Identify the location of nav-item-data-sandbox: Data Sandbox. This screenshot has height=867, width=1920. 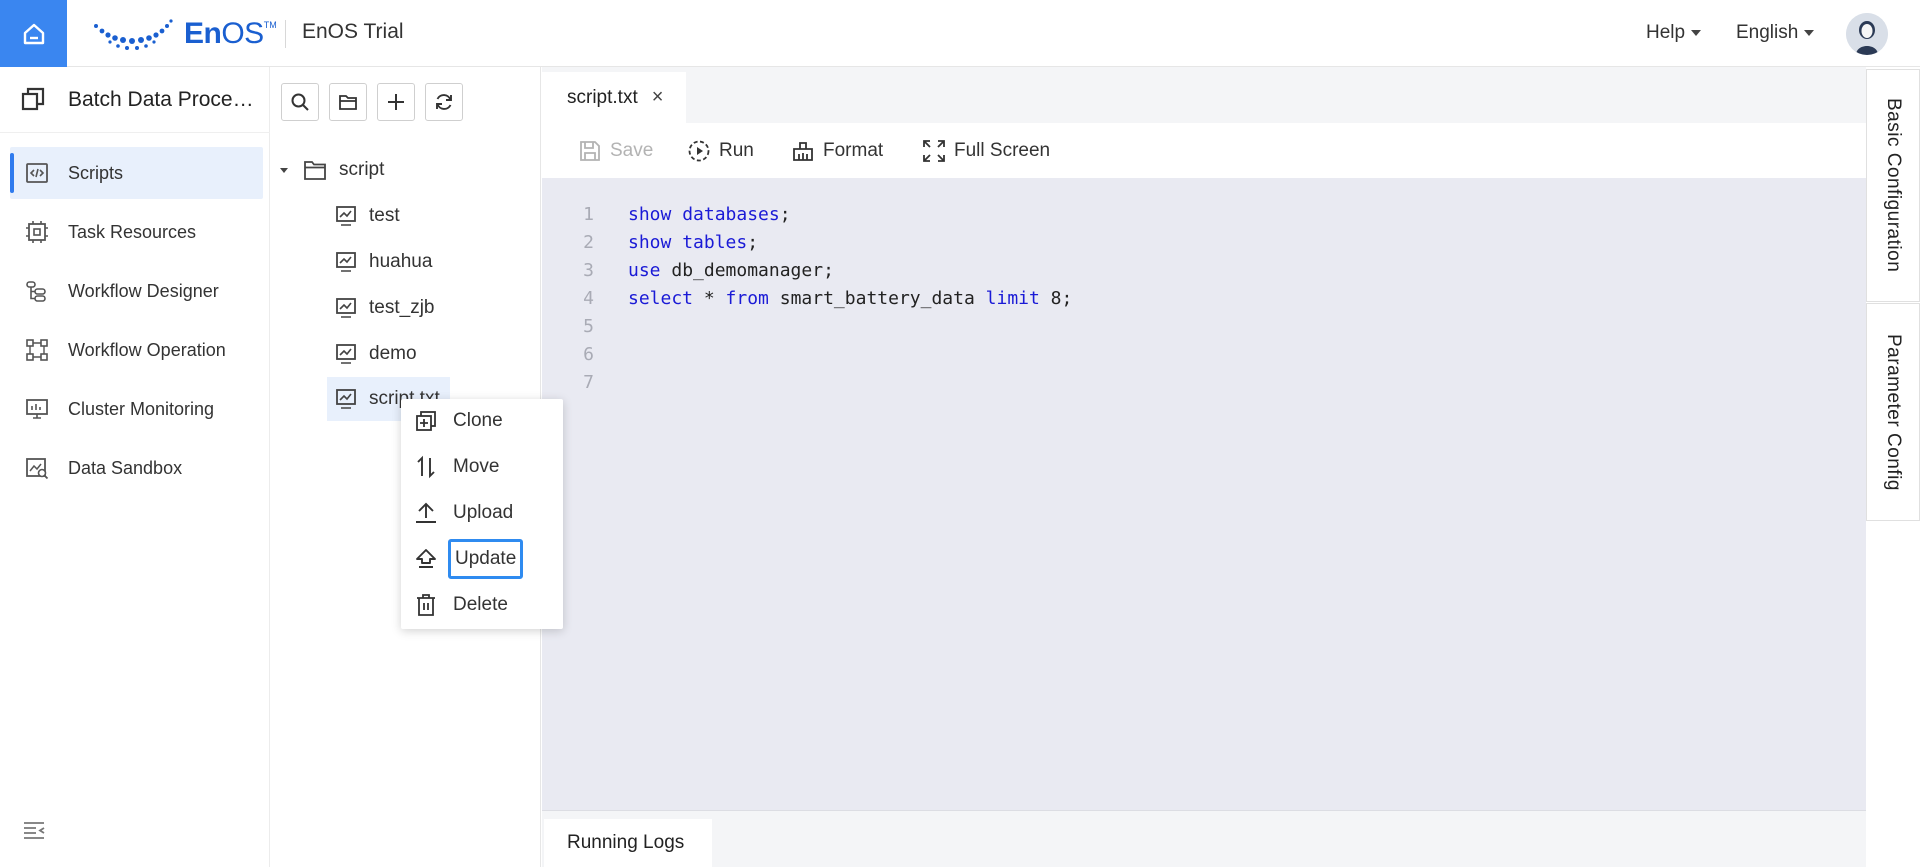
(136, 468).